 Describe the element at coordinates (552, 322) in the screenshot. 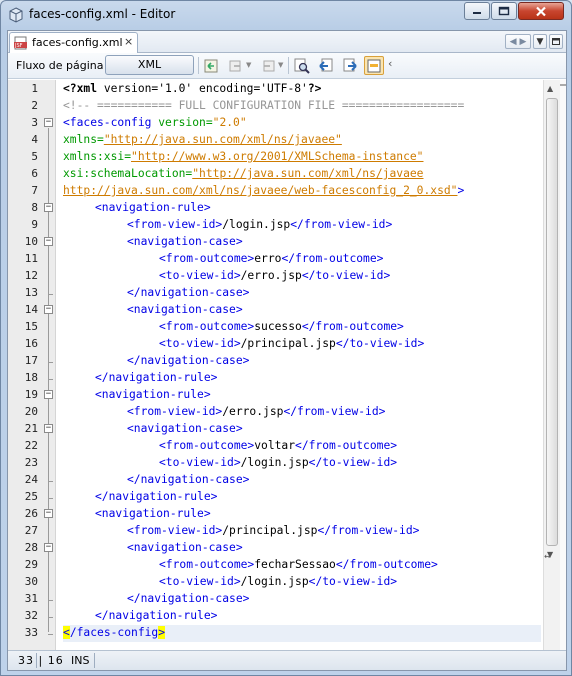

I see `scrollbar-thumb` at that location.